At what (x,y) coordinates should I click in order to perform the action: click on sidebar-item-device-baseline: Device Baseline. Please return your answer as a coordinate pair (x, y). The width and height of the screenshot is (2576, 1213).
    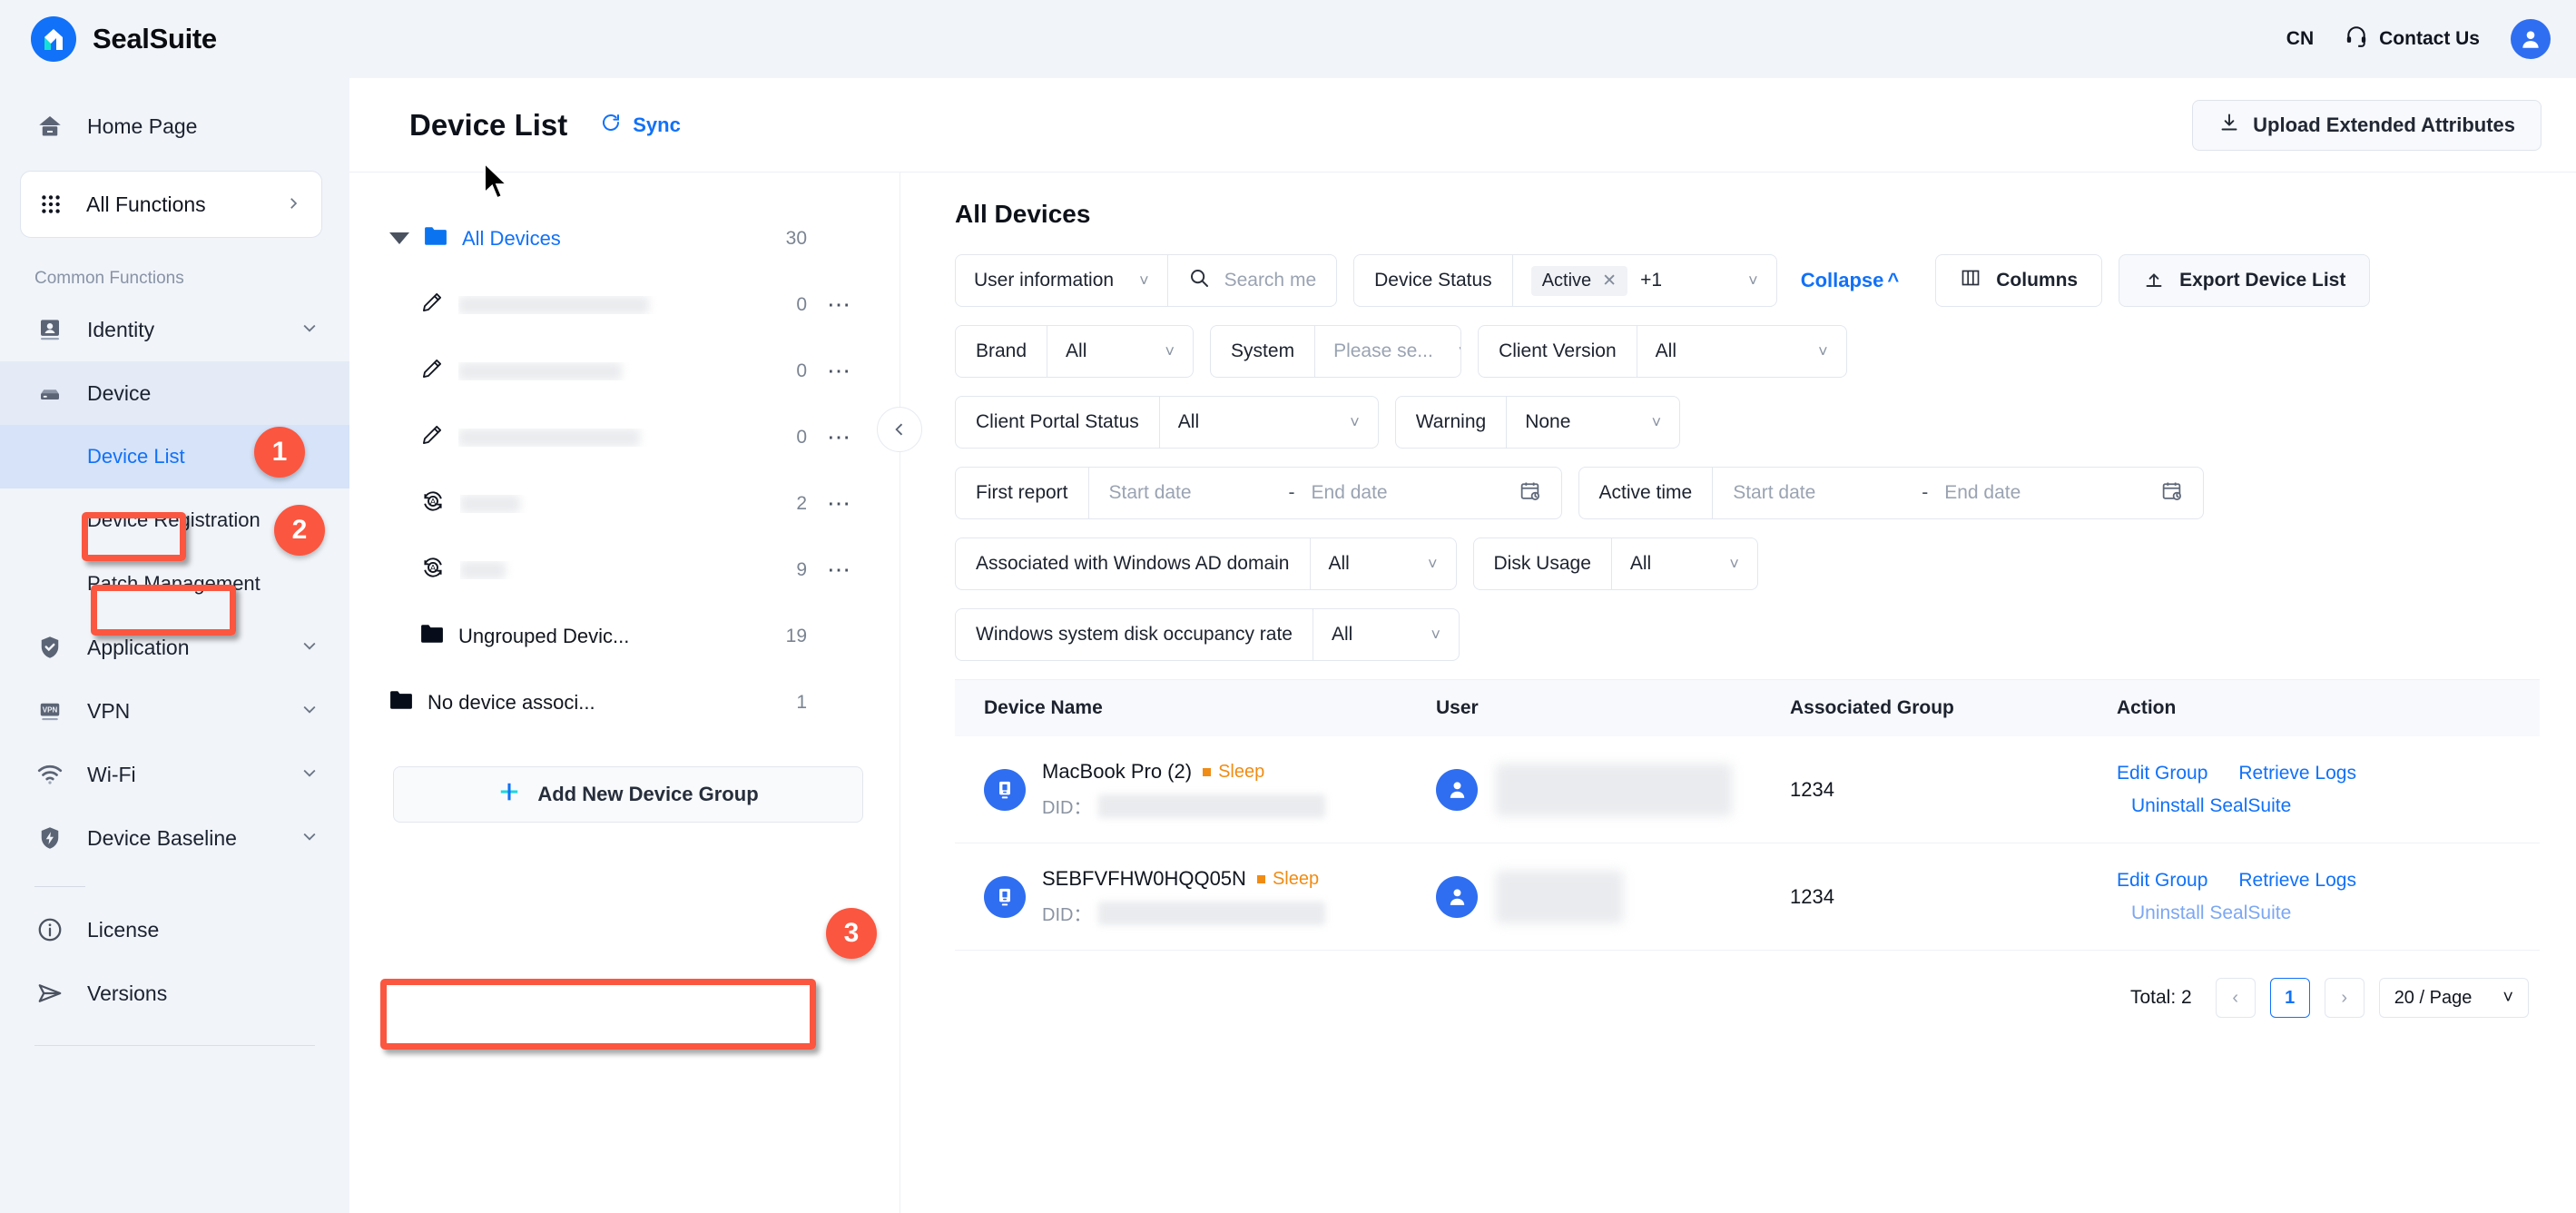
    Looking at the image, I should click on (174, 838).